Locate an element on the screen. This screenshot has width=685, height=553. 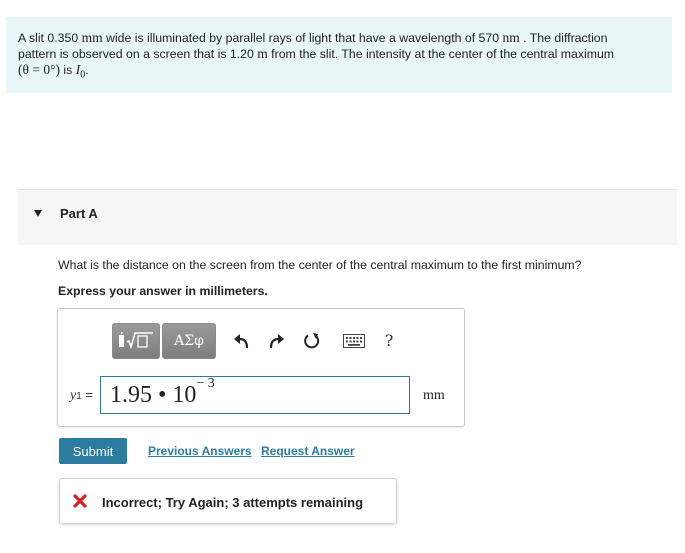
submit-button: Submit is located at coordinates (93, 451).